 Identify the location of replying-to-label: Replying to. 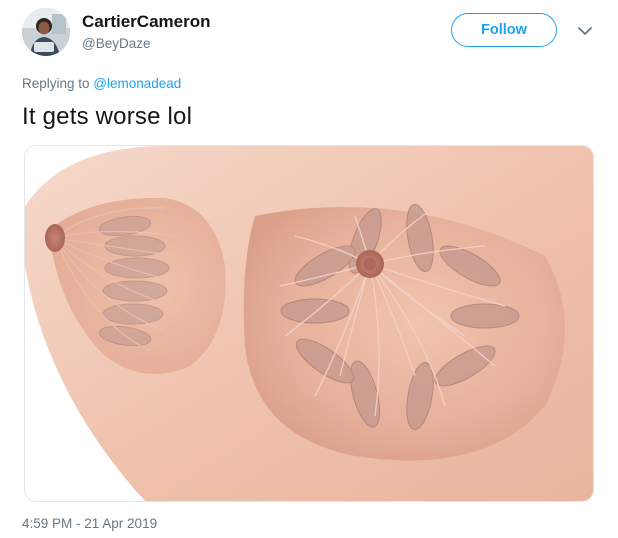
(58, 83).